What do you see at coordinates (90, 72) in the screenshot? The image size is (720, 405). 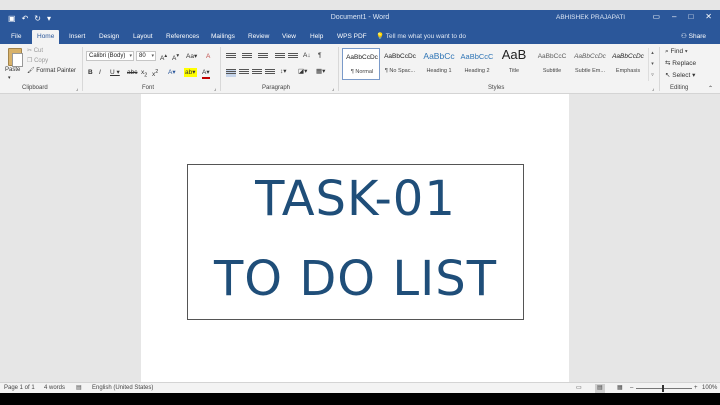 I see `bold-icon: B` at bounding box center [90, 72].